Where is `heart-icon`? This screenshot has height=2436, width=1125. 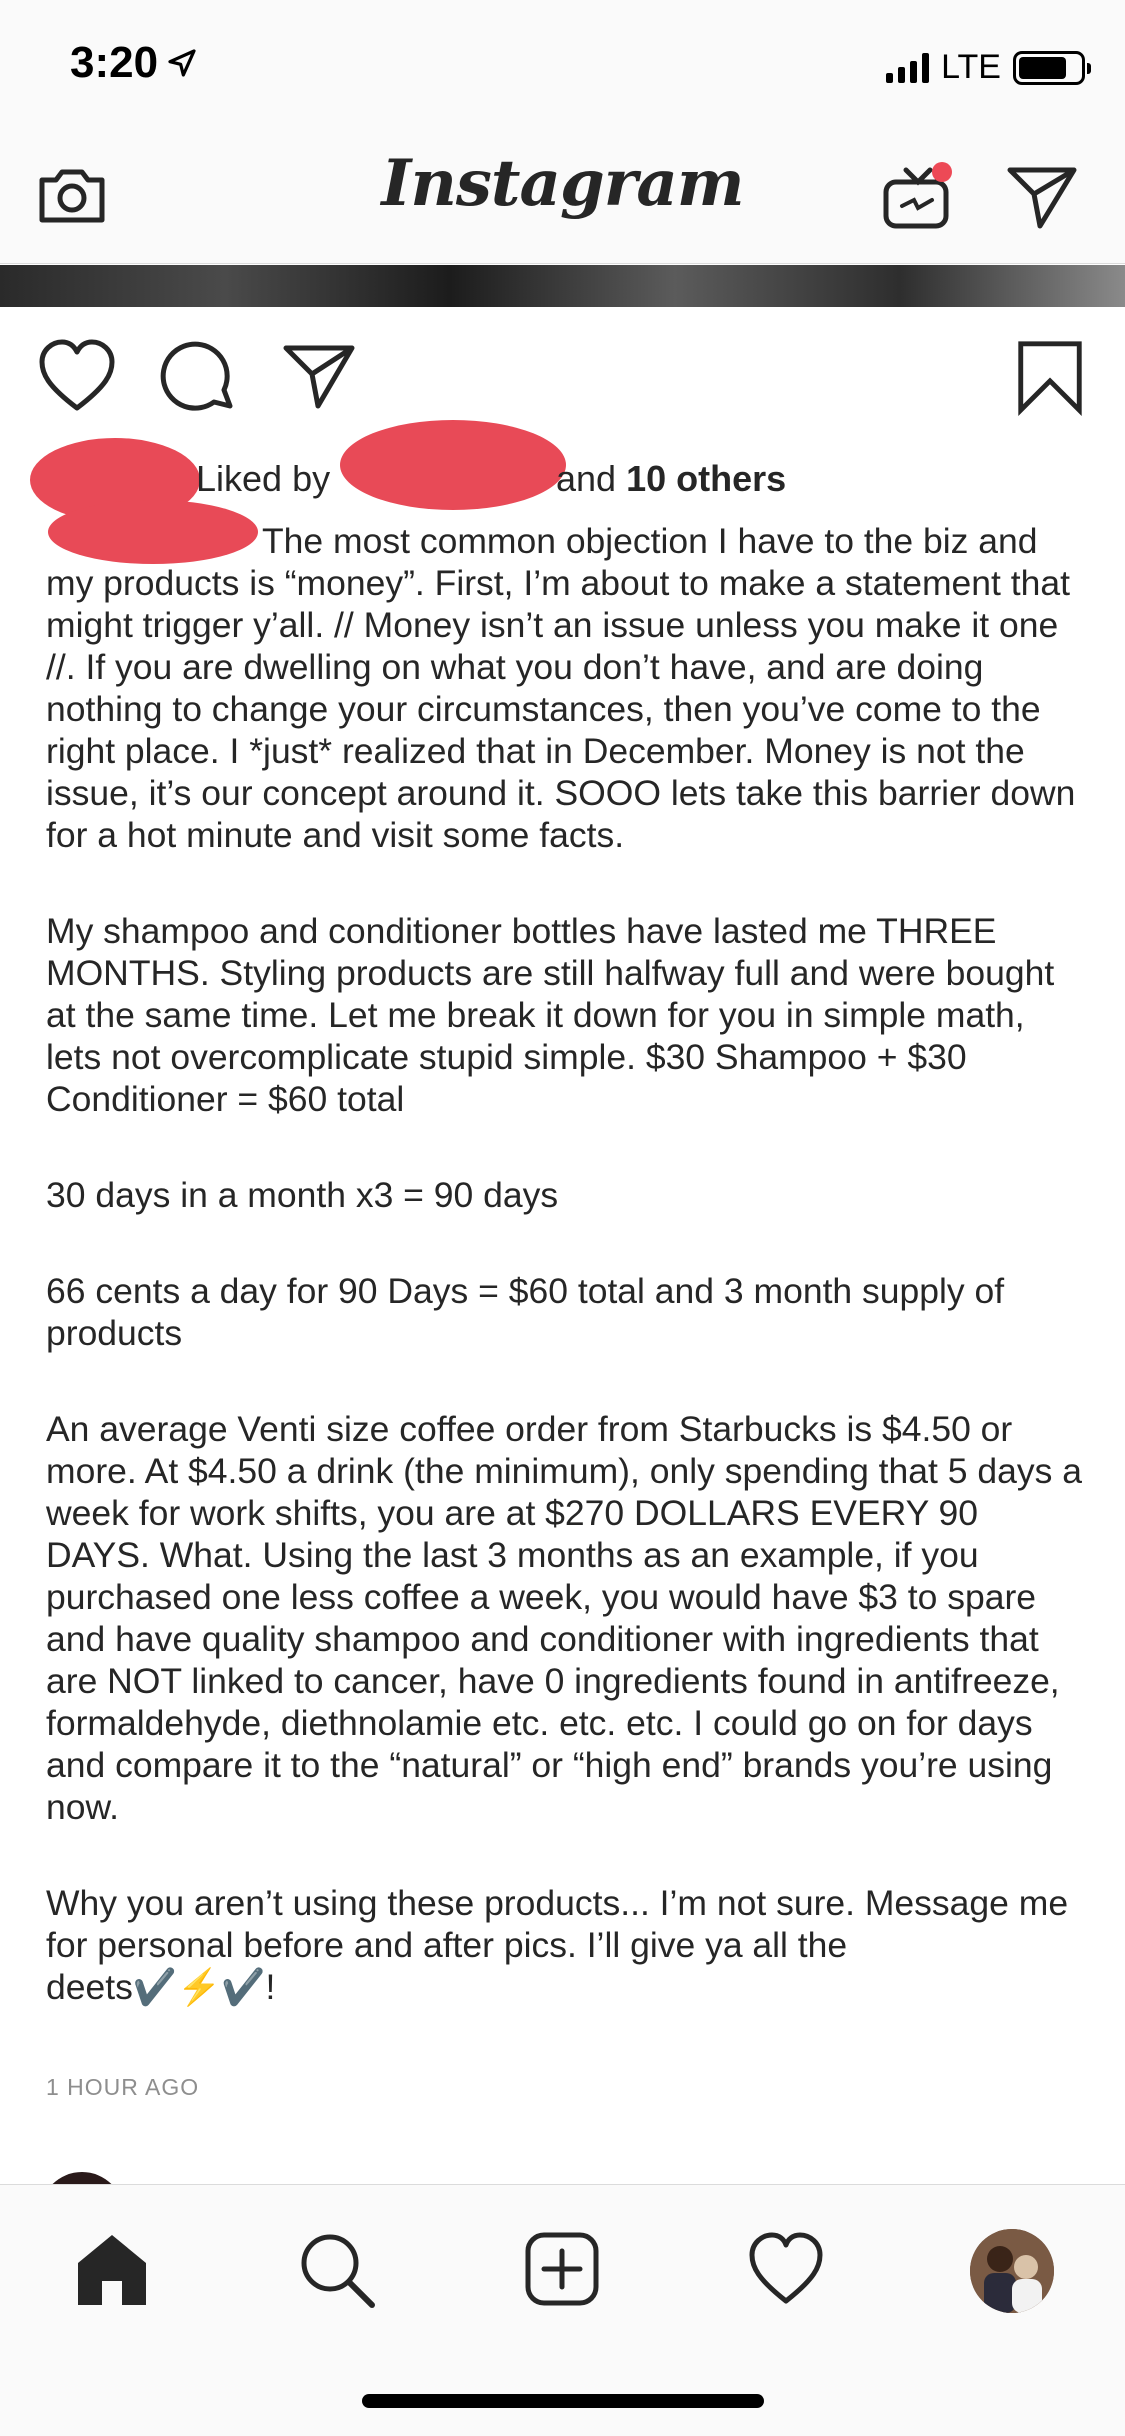
heart-icon is located at coordinates (77, 377).